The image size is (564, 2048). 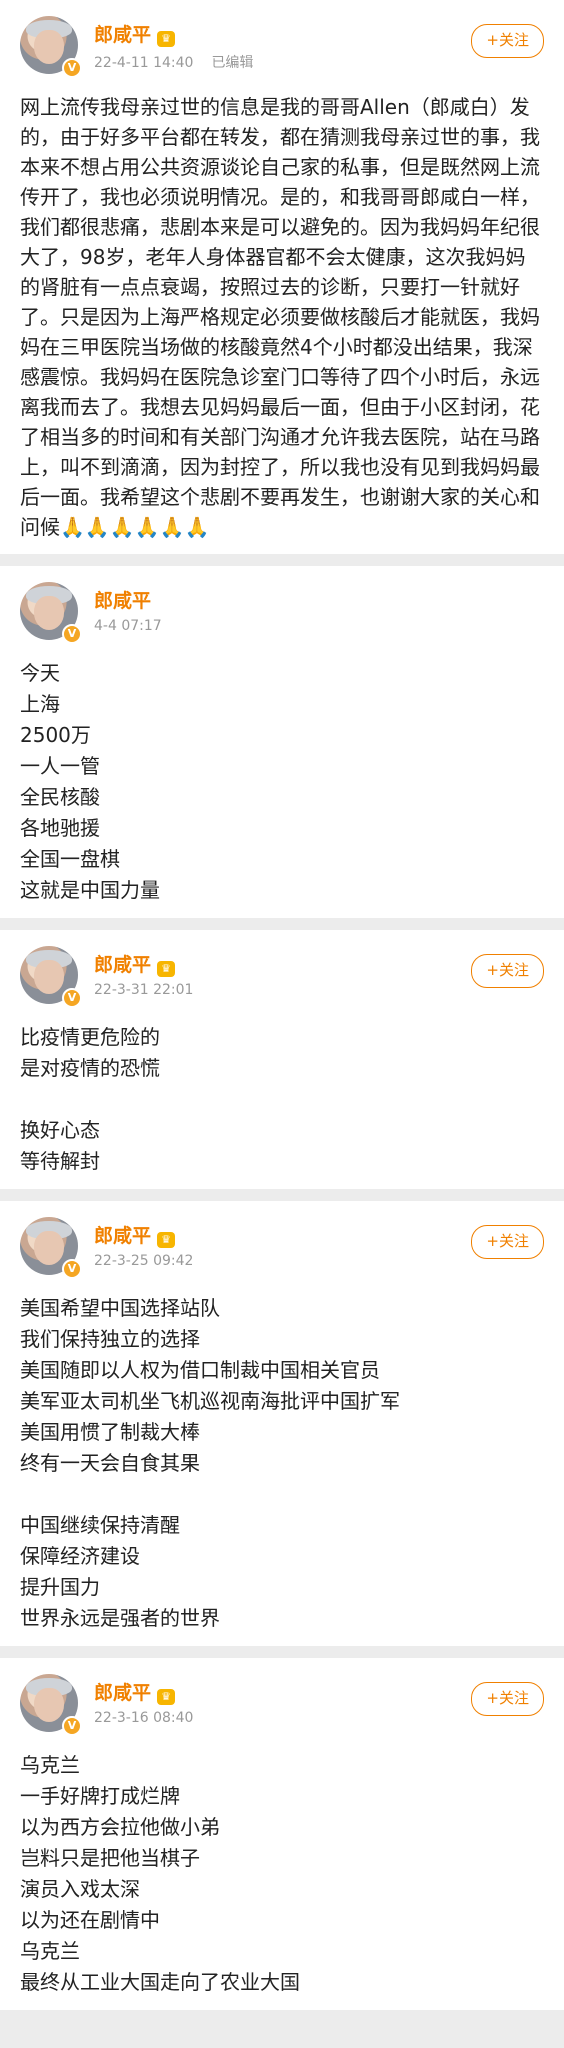 What do you see at coordinates (210, 1401) in the screenshot?
I see `post-line: 美军亚太司机坐飞机巡视南海批评中国扩军` at bounding box center [210, 1401].